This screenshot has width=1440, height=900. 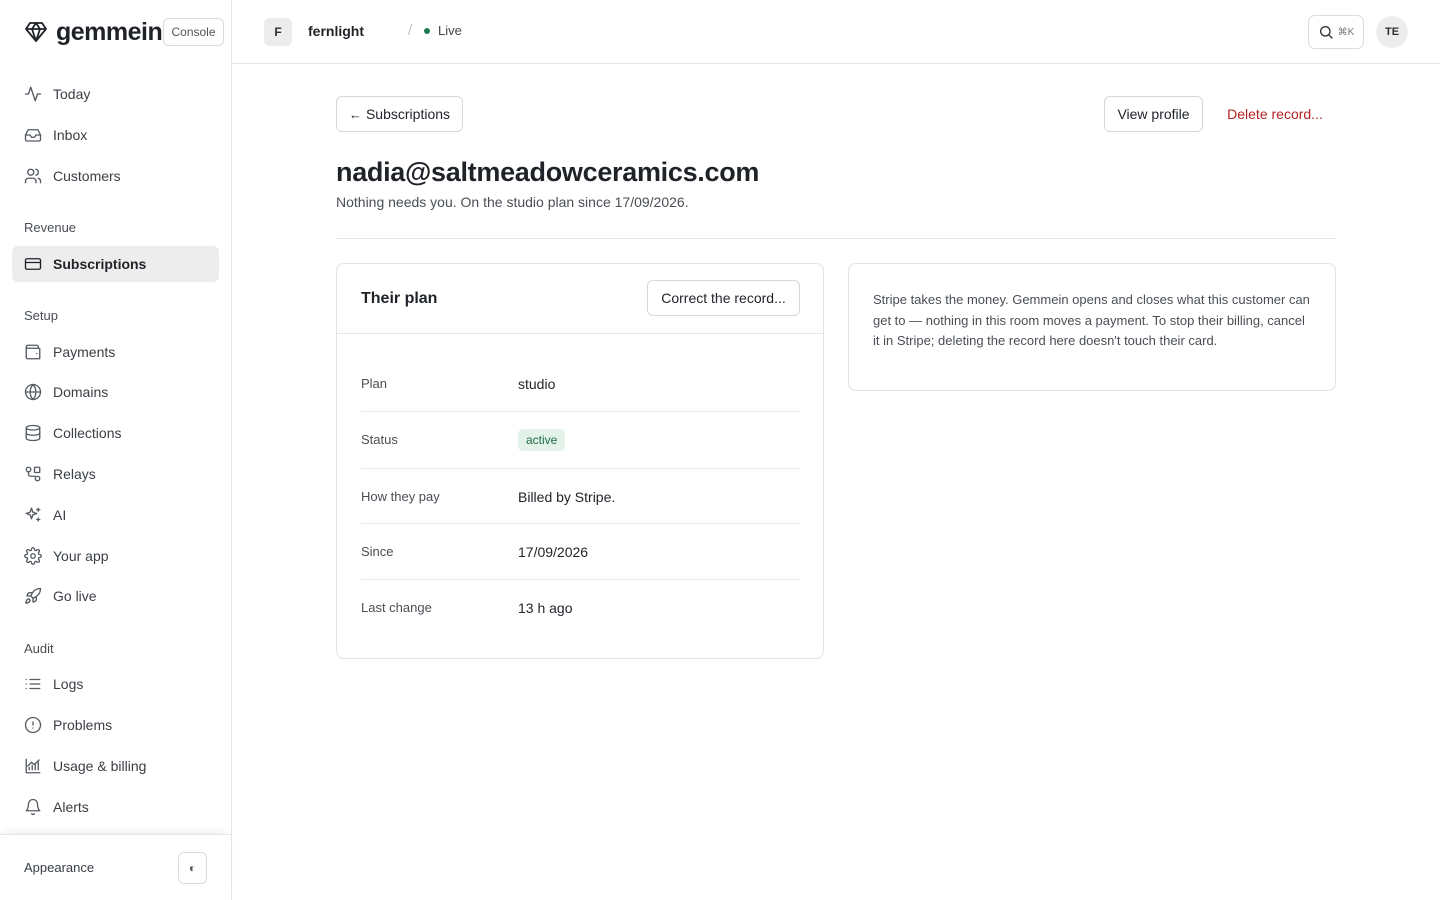 What do you see at coordinates (115, 94) in the screenshot?
I see `sidebar-item-today: Today` at bounding box center [115, 94].